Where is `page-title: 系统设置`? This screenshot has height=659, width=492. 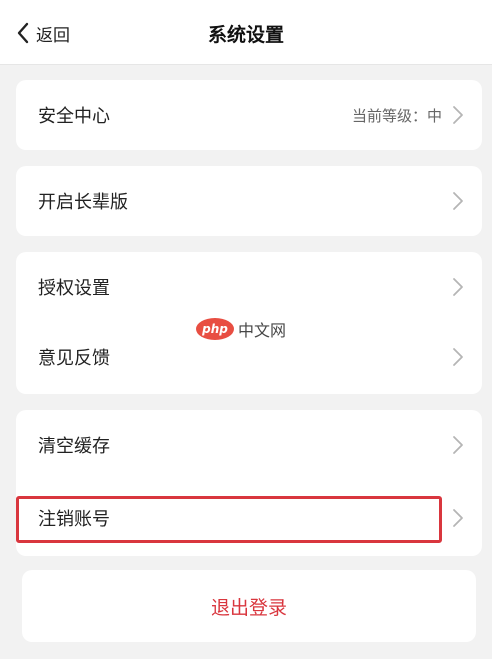
page-title: 系统设置 is located at coordinates (245, 35).